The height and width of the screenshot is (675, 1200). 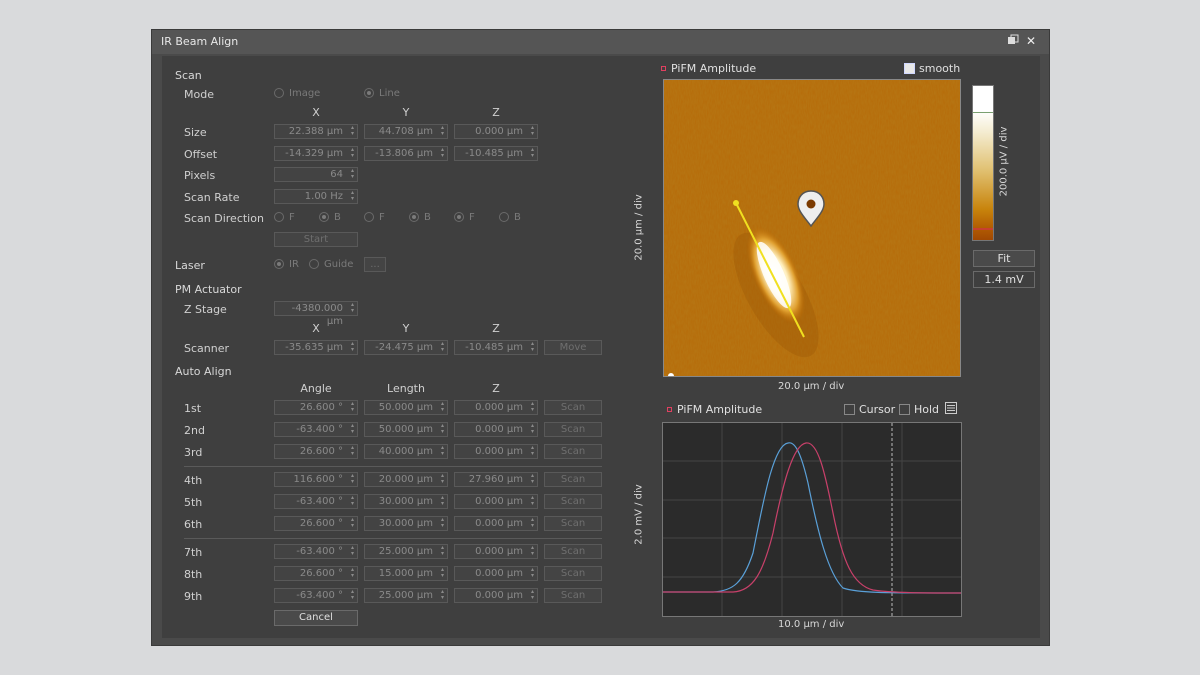 What do you see at coordinates (406, 131) in the screenshot?
I see `size-y-field: 44.708 µm` at bounding box center [406, 131].